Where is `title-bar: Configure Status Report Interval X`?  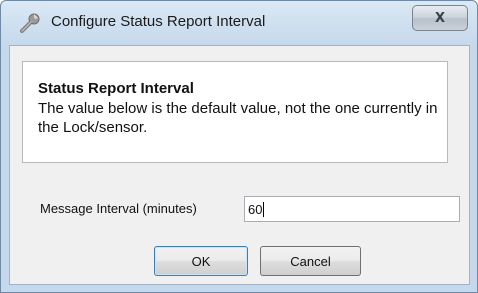 title-bar: Configure Status Report Interval X is located at coordinates (239, 23).